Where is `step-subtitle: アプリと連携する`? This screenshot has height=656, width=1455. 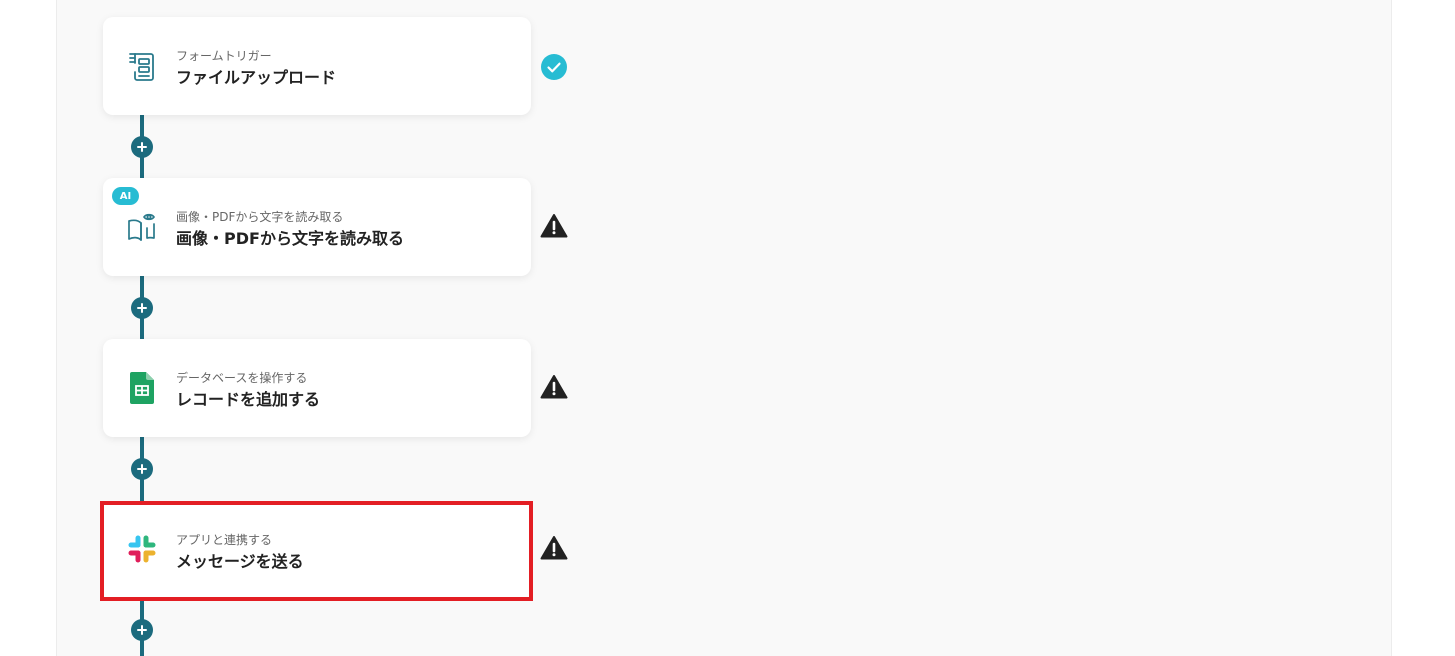 step-subtitle: アプリと連携する is located at coordinates (224, 540).